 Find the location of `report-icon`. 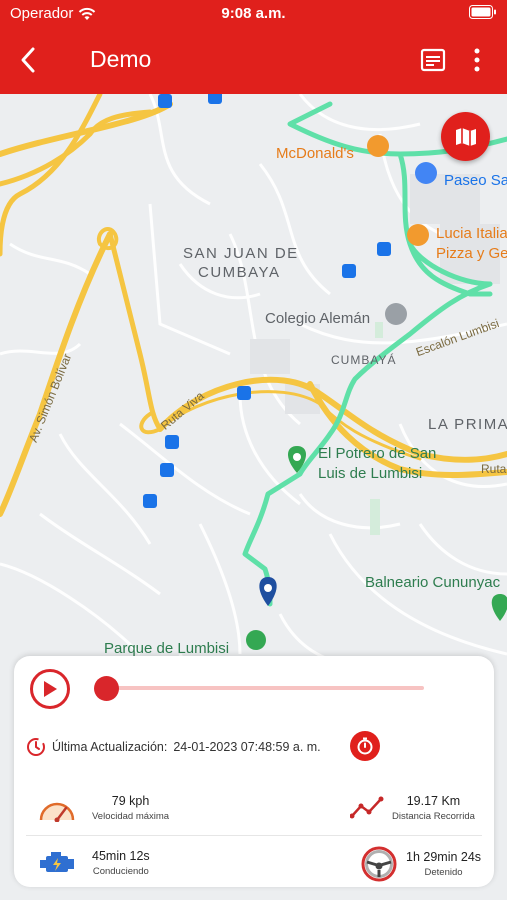

report-icon is located at coordinates (433, 60).